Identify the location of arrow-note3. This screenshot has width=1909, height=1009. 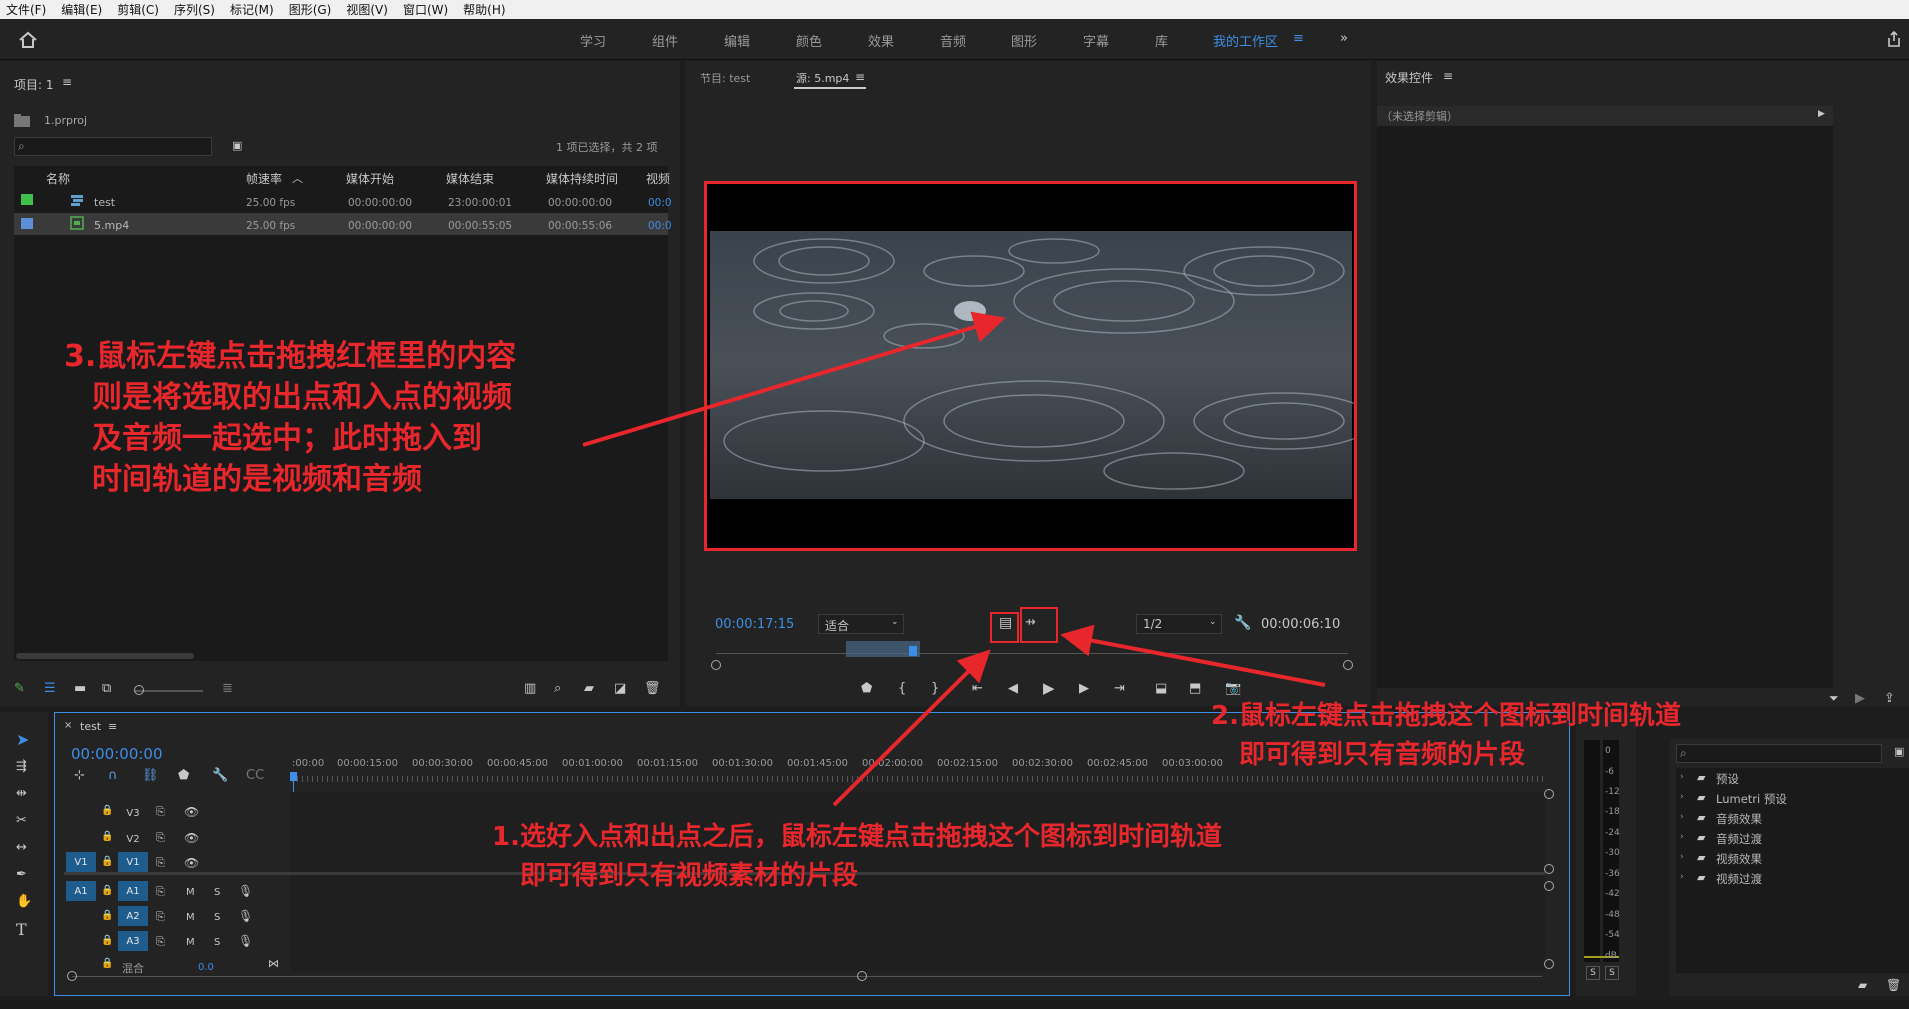
(794, 379).